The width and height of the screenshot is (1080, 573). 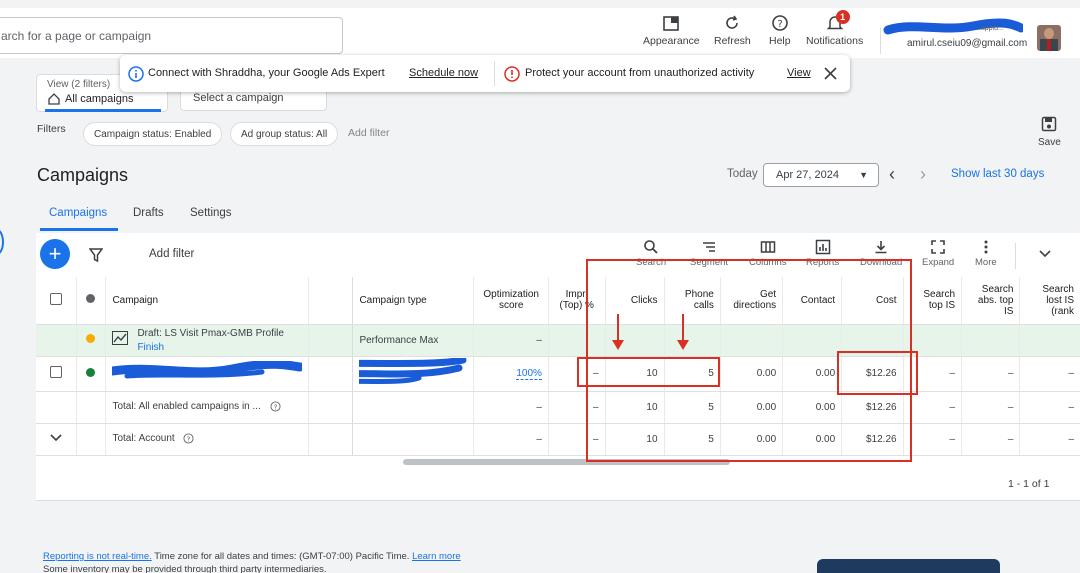 I want to click on row-checkbox, so click(x=55, y=372).